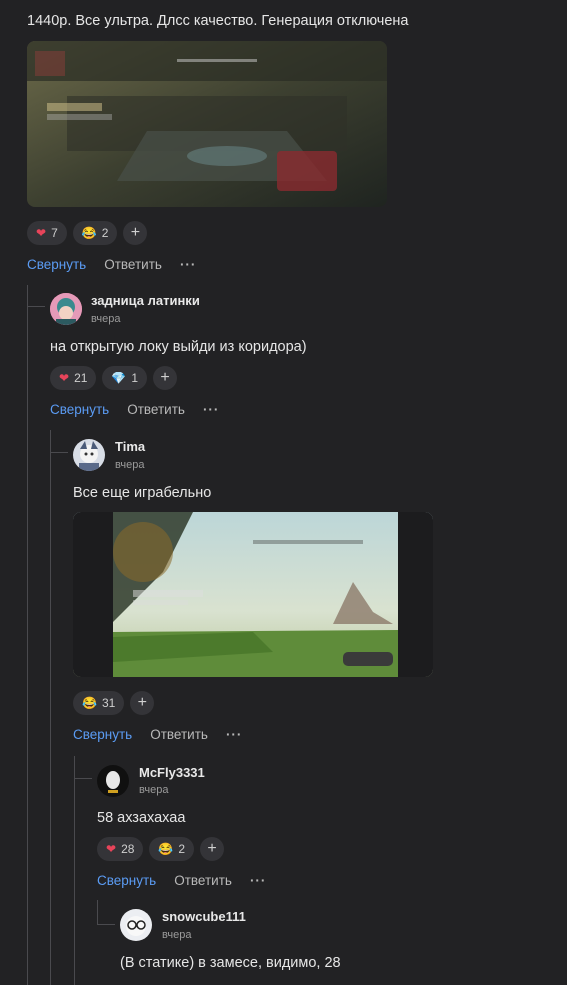 The width and height of the screenshot is (567, 985). I want to click on reaction-bar: ❤ 7 😂 2 +, so click(87, 233).